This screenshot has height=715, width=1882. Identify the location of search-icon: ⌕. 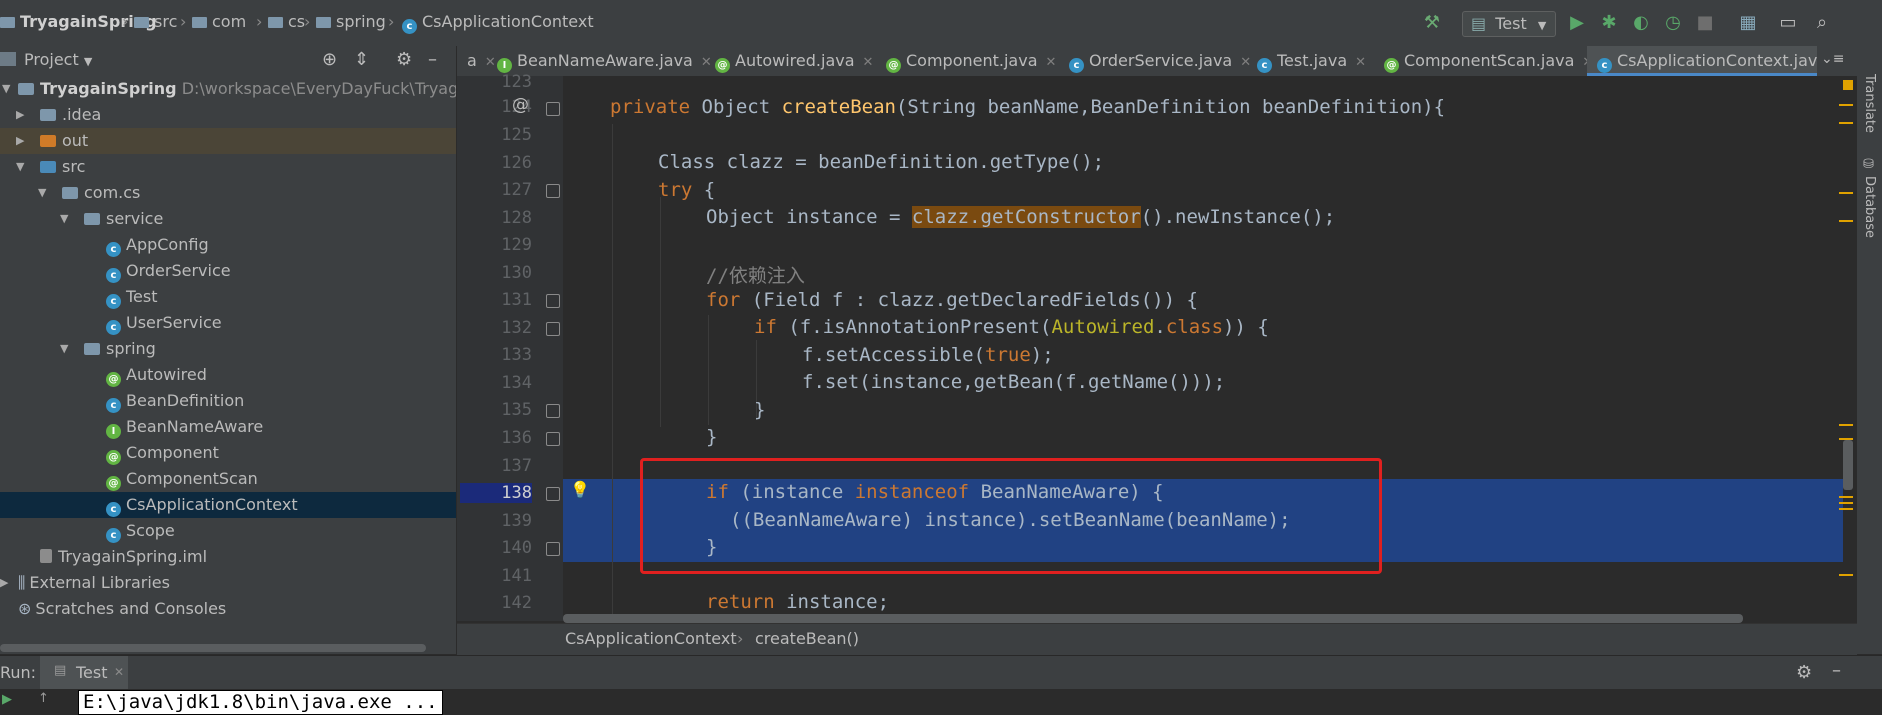
(1822, 23).